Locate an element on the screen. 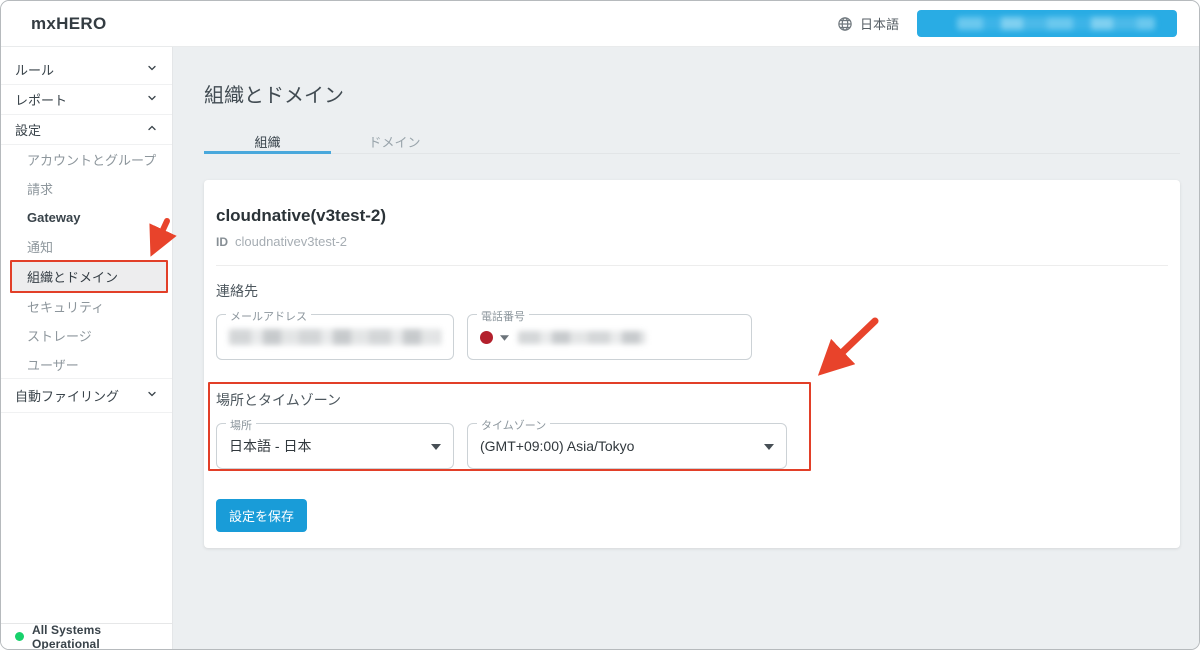 This screenshot has height=650, width=1200. tab-domain: ドメイン is located at coordinates (394, 142).